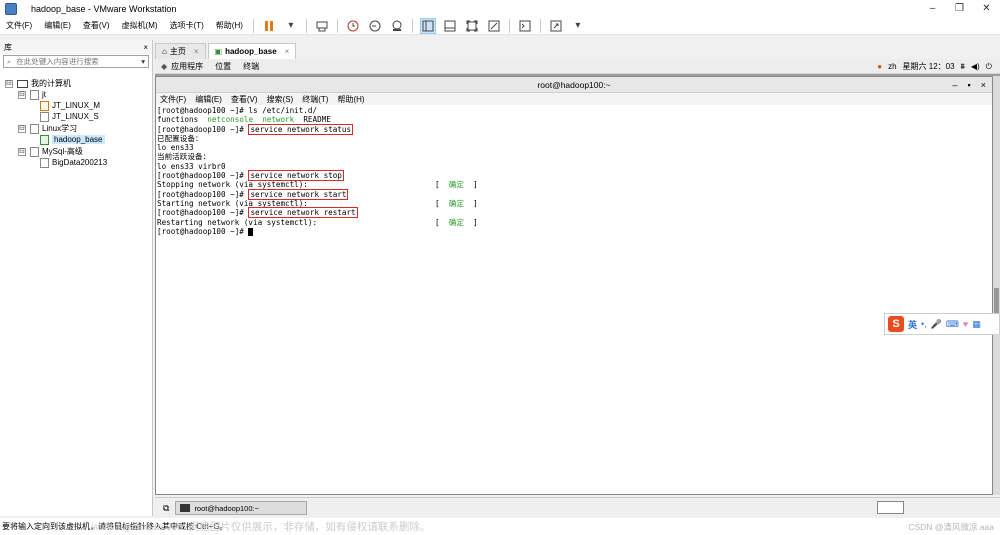 This screenshot has height=535, width=1000. What do you see at coordinates (890, 507) in the screenshot?
I see `workspace-switcher` at bounding box center [890, 507].